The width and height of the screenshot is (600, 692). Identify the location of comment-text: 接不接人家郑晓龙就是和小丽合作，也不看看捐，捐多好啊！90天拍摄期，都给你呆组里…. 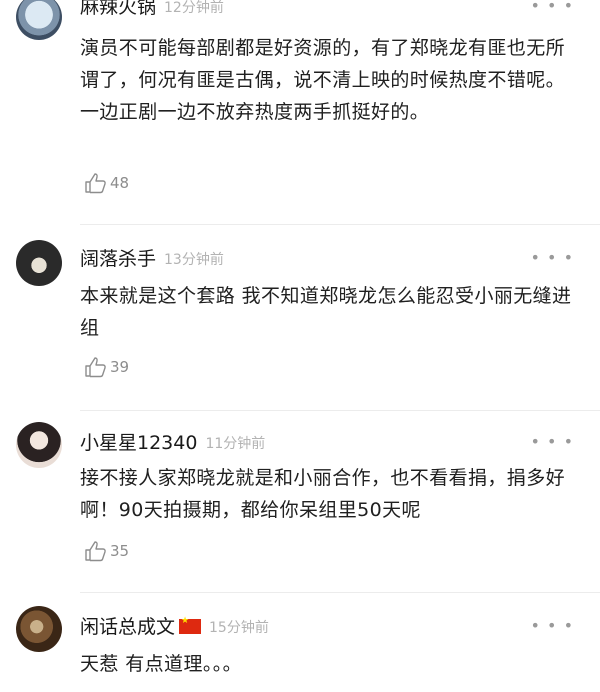
(323, 494).